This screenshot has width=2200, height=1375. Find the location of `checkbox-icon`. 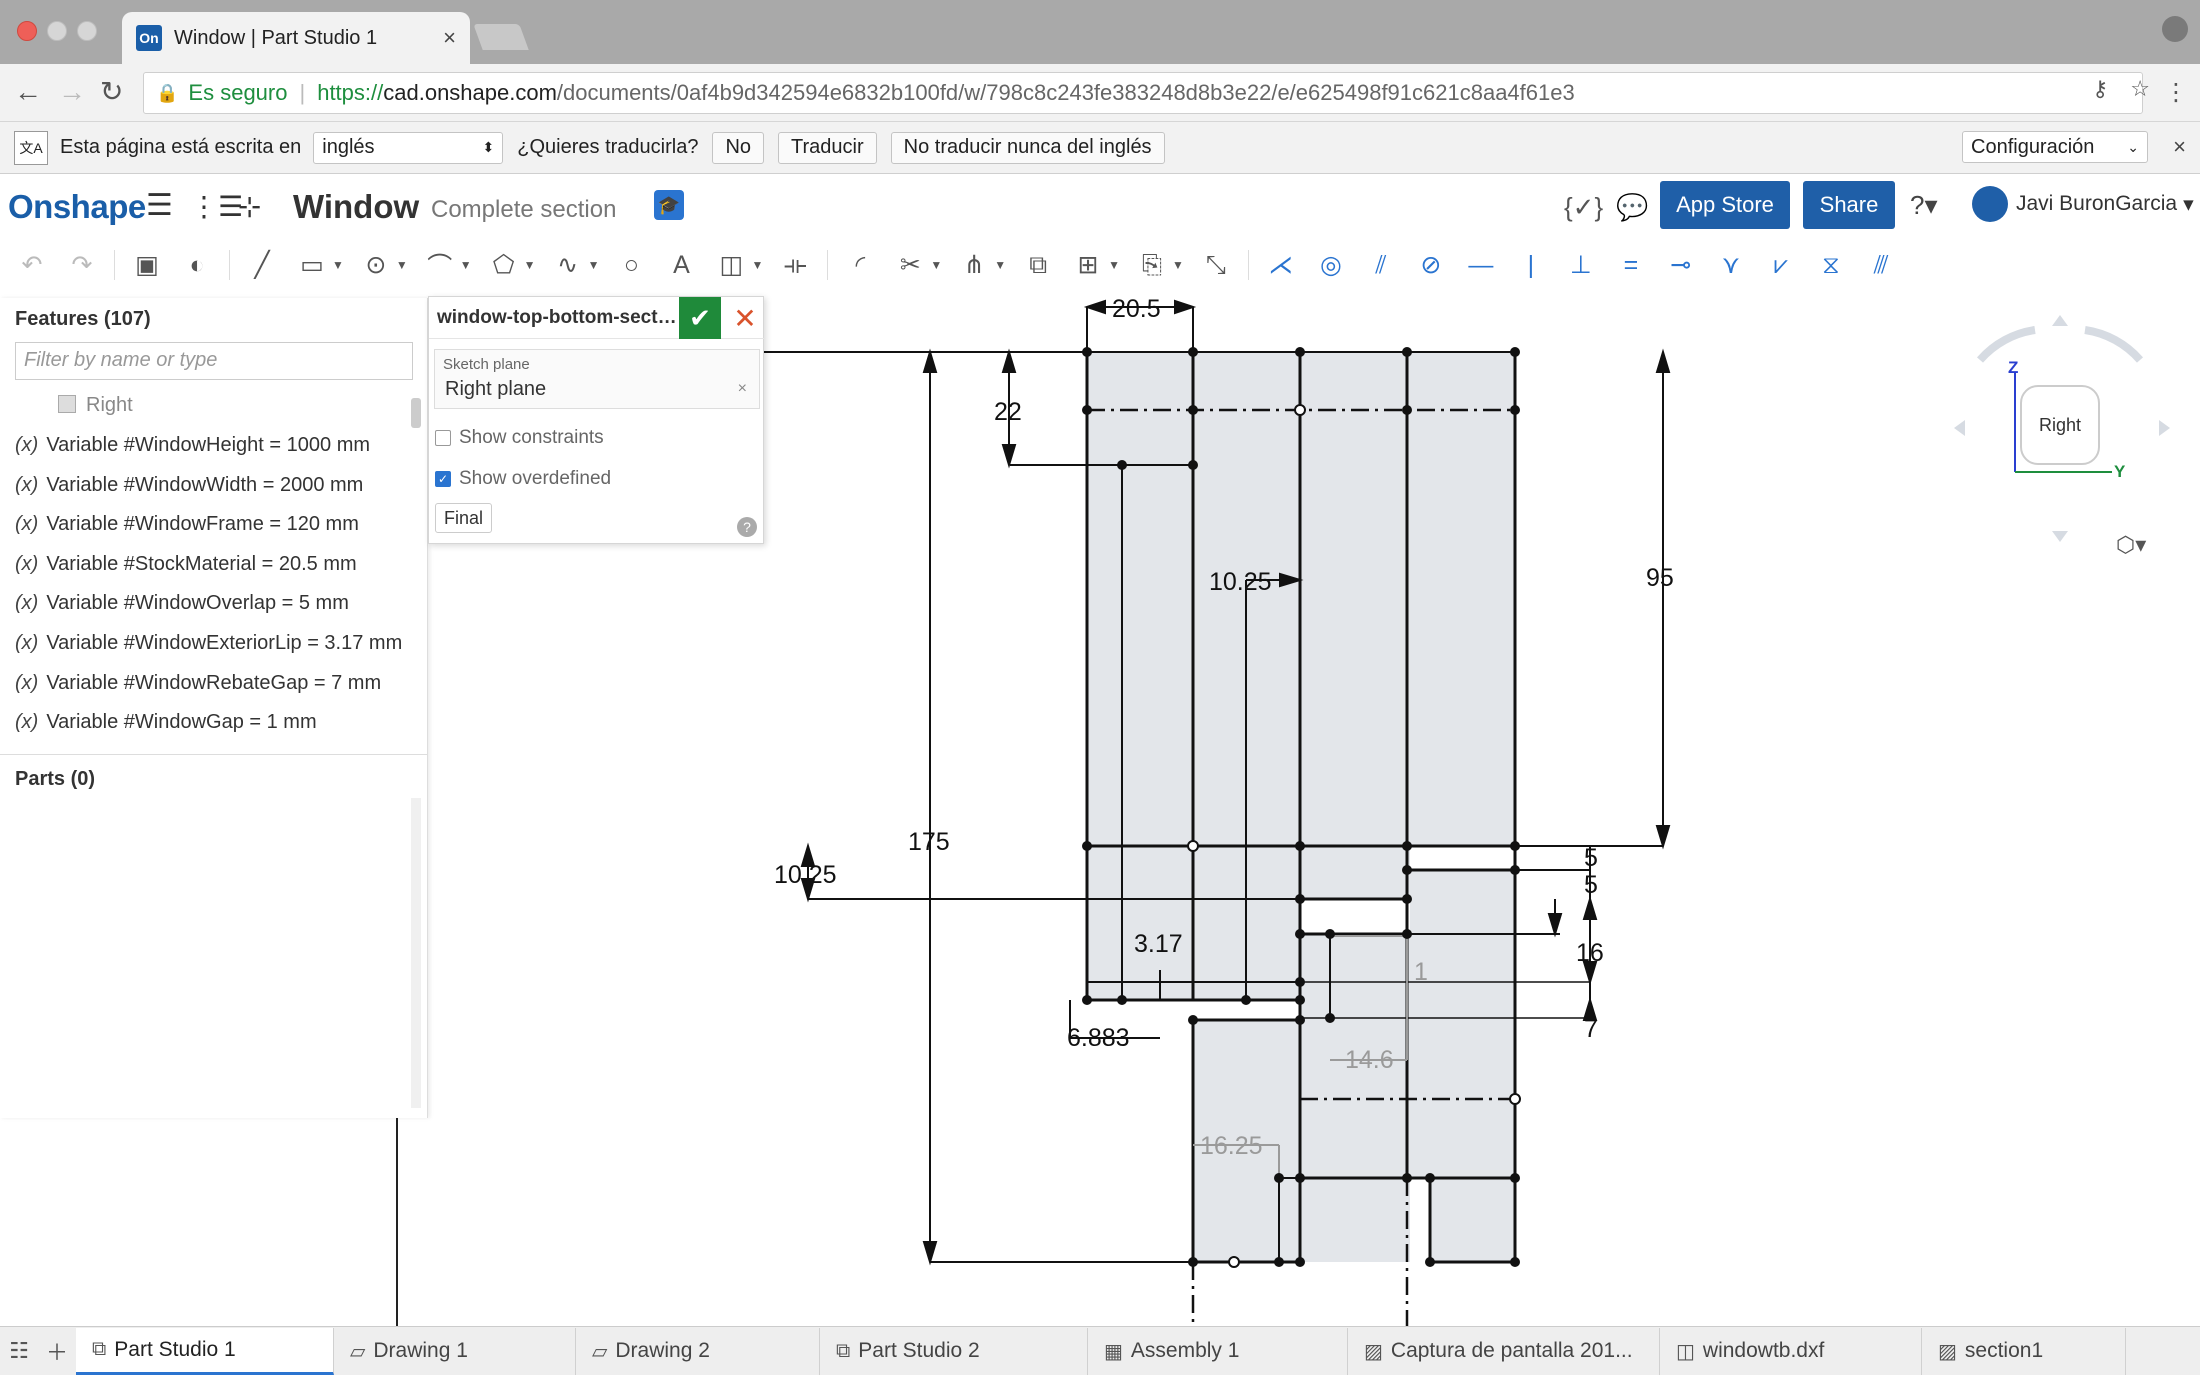

checkbox-icon is located at coordinates (443, 438).